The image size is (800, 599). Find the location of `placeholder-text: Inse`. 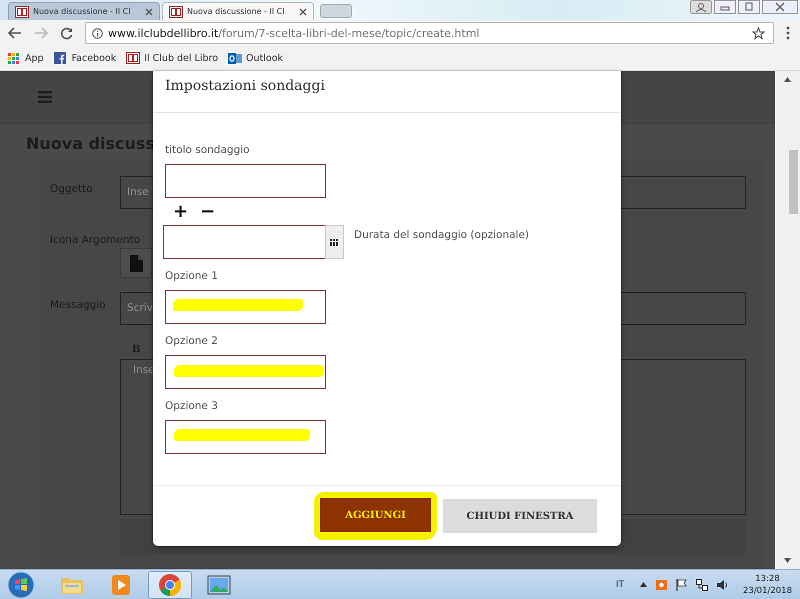

placeholder-text: Inse is located at coordinates (138, 192).